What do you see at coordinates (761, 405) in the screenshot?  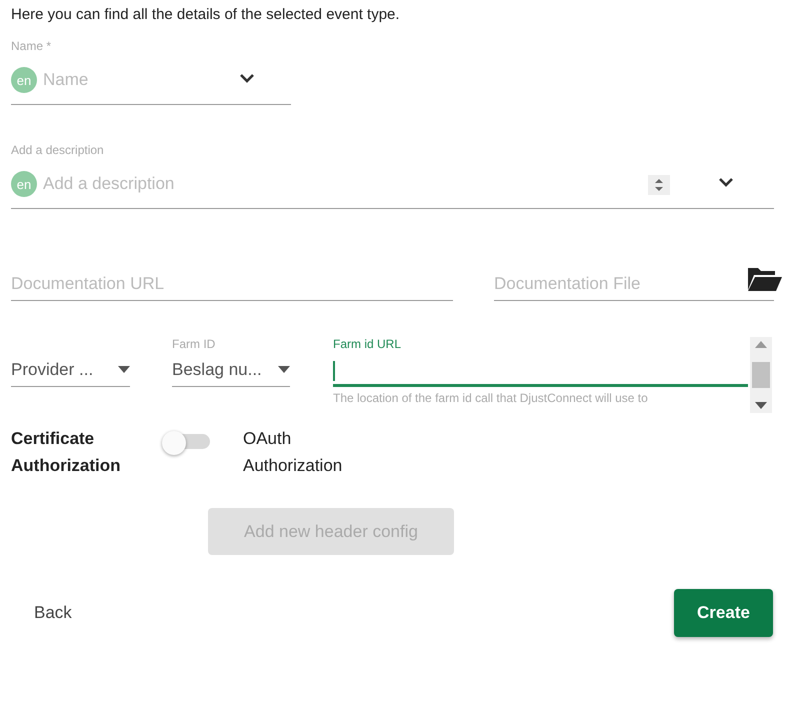 I see `scroll-down-icon` at bounding box center [761, 405].